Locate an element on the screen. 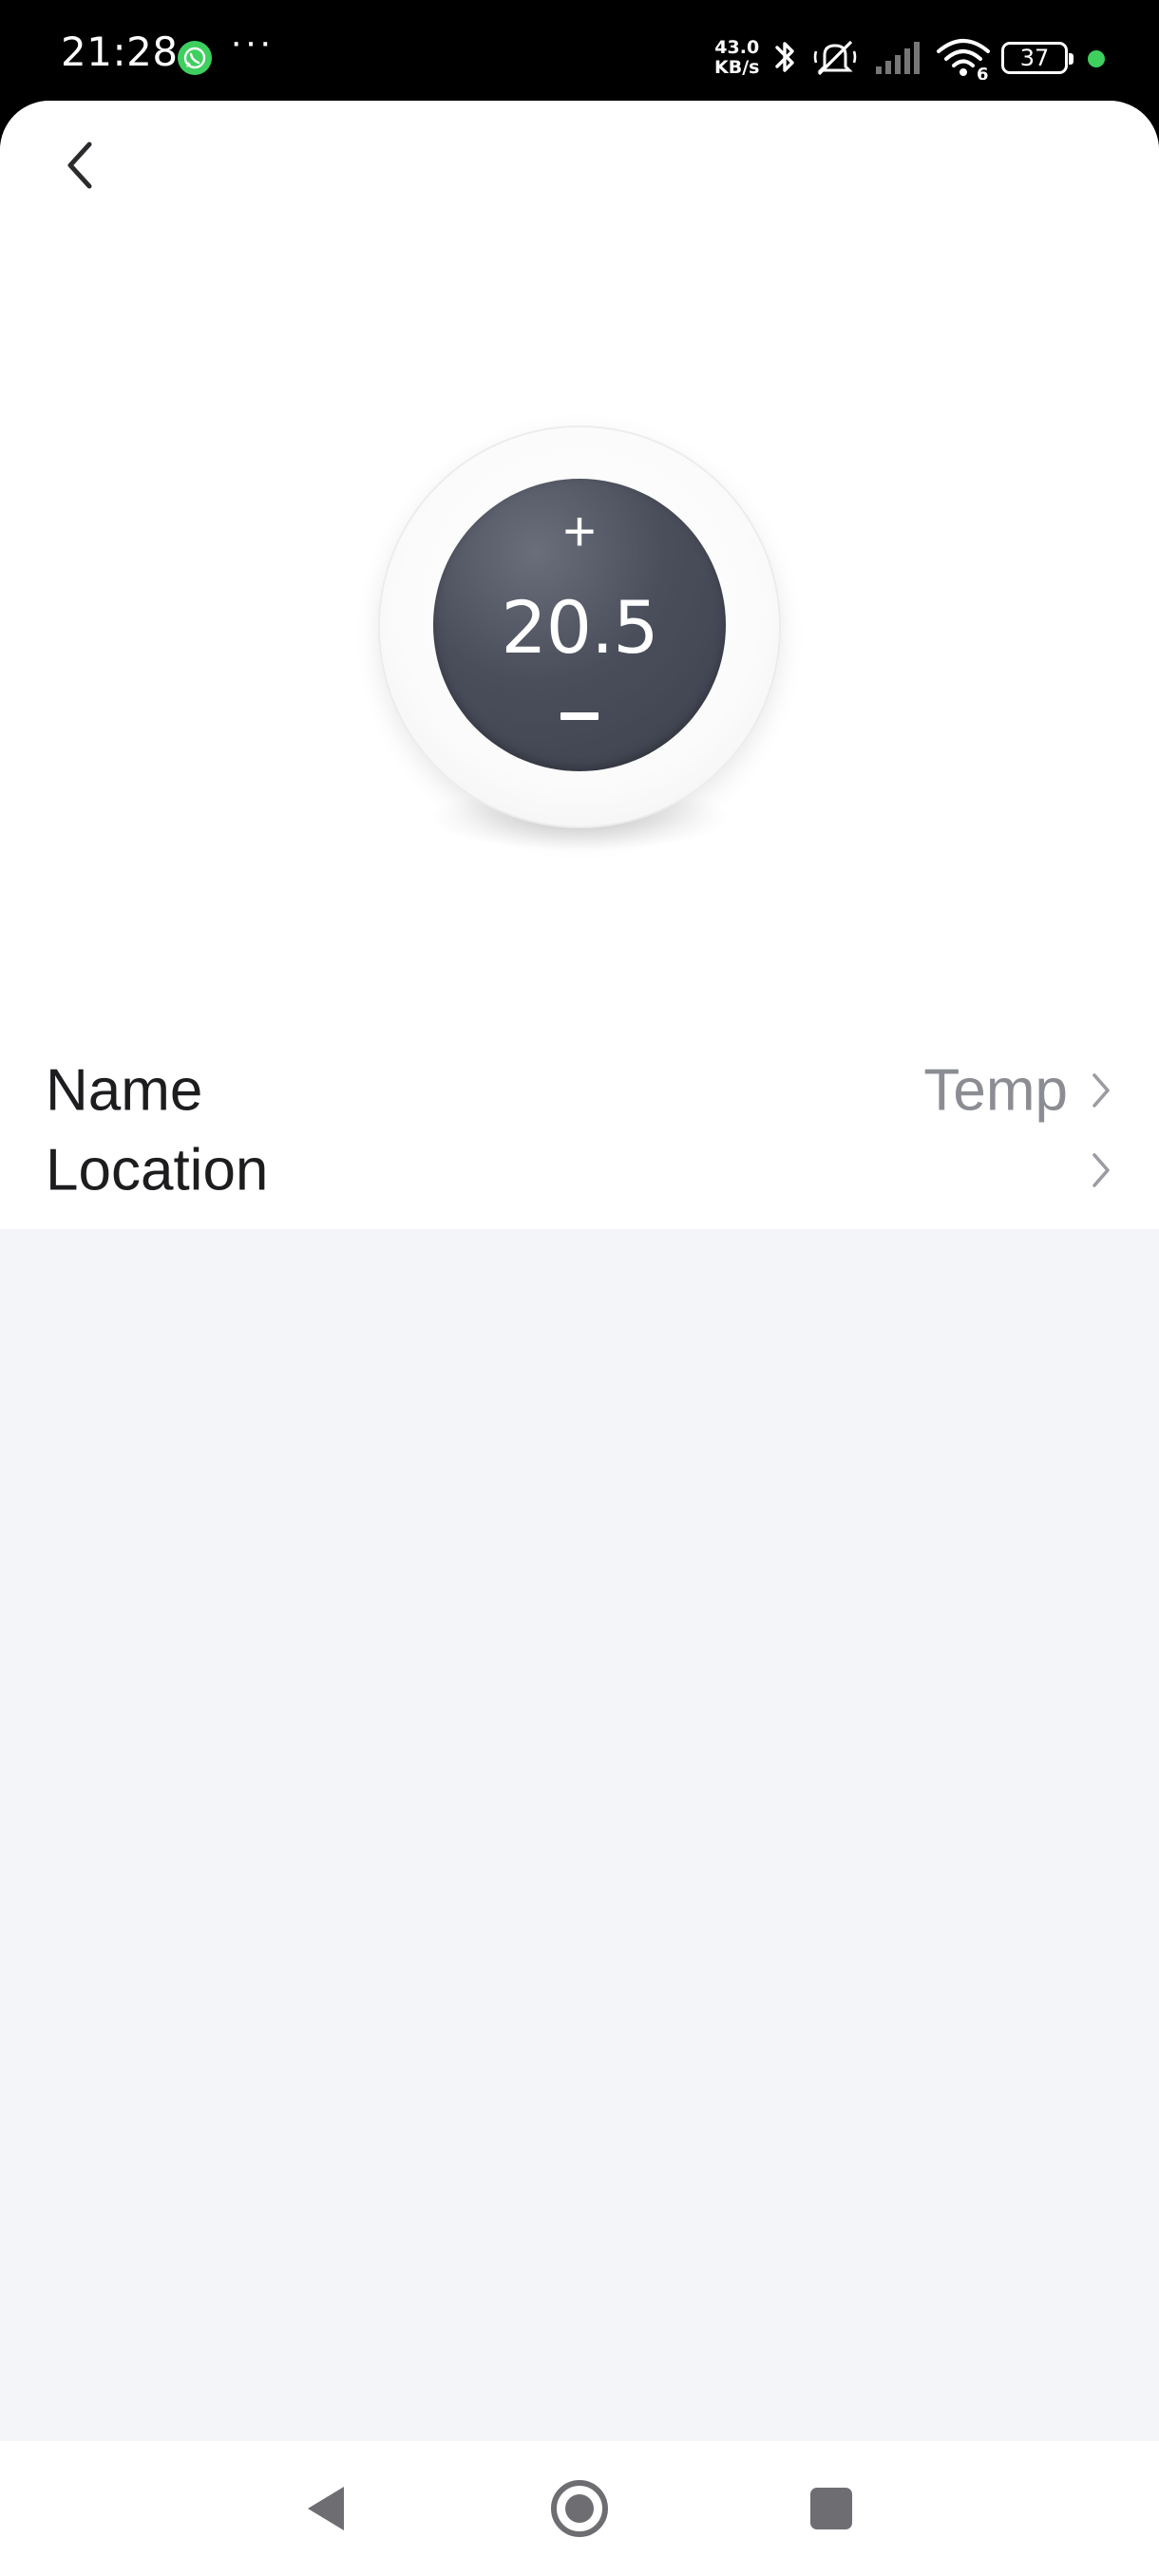 The image size is (1159, 2576). chevron-left-icon is located at coordinates (79, 165).